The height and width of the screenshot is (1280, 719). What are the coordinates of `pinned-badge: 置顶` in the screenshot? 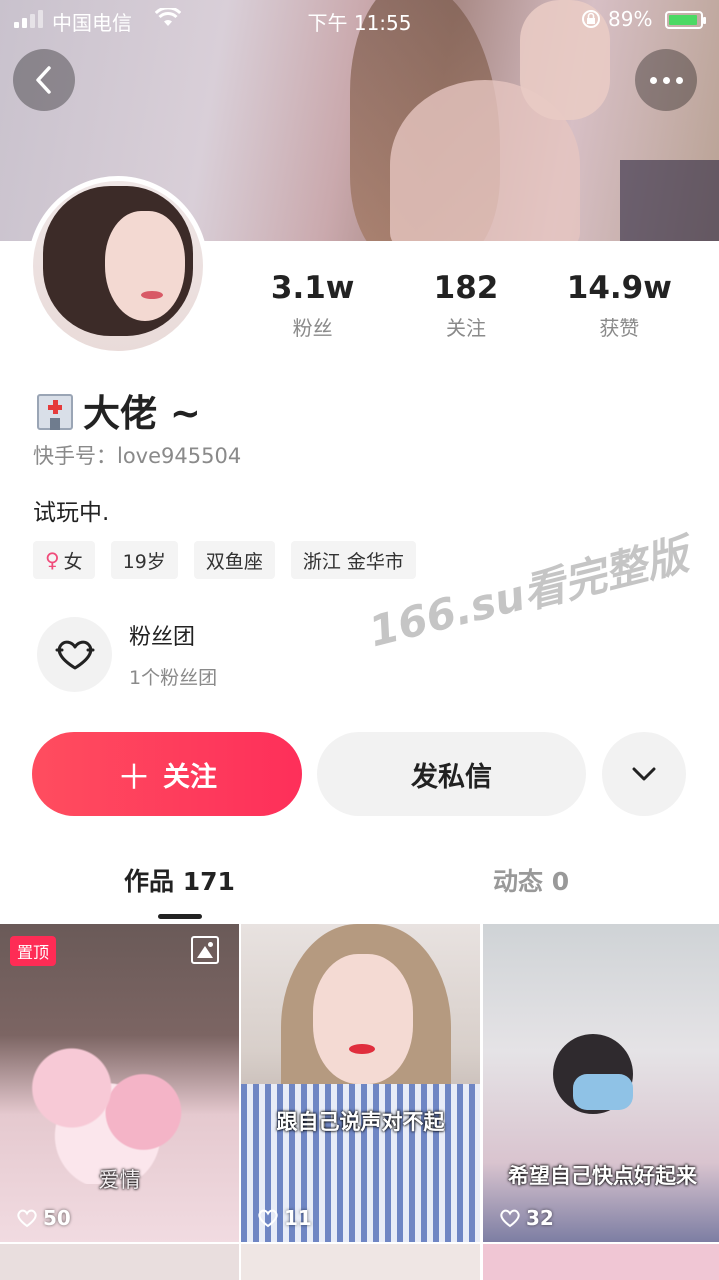 It's located at (33, 951).